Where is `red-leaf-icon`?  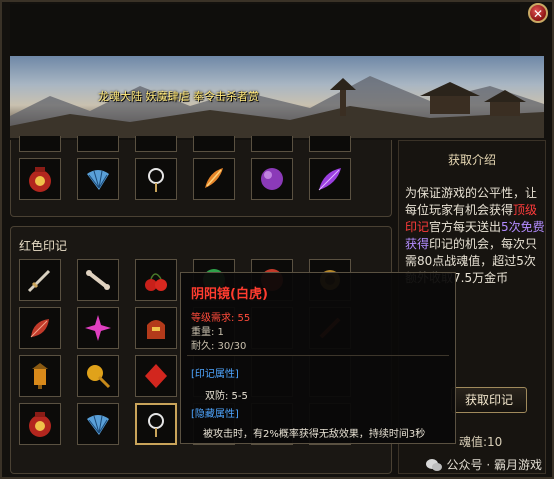 red-leaf-icon is located at coordinates (39, 328).